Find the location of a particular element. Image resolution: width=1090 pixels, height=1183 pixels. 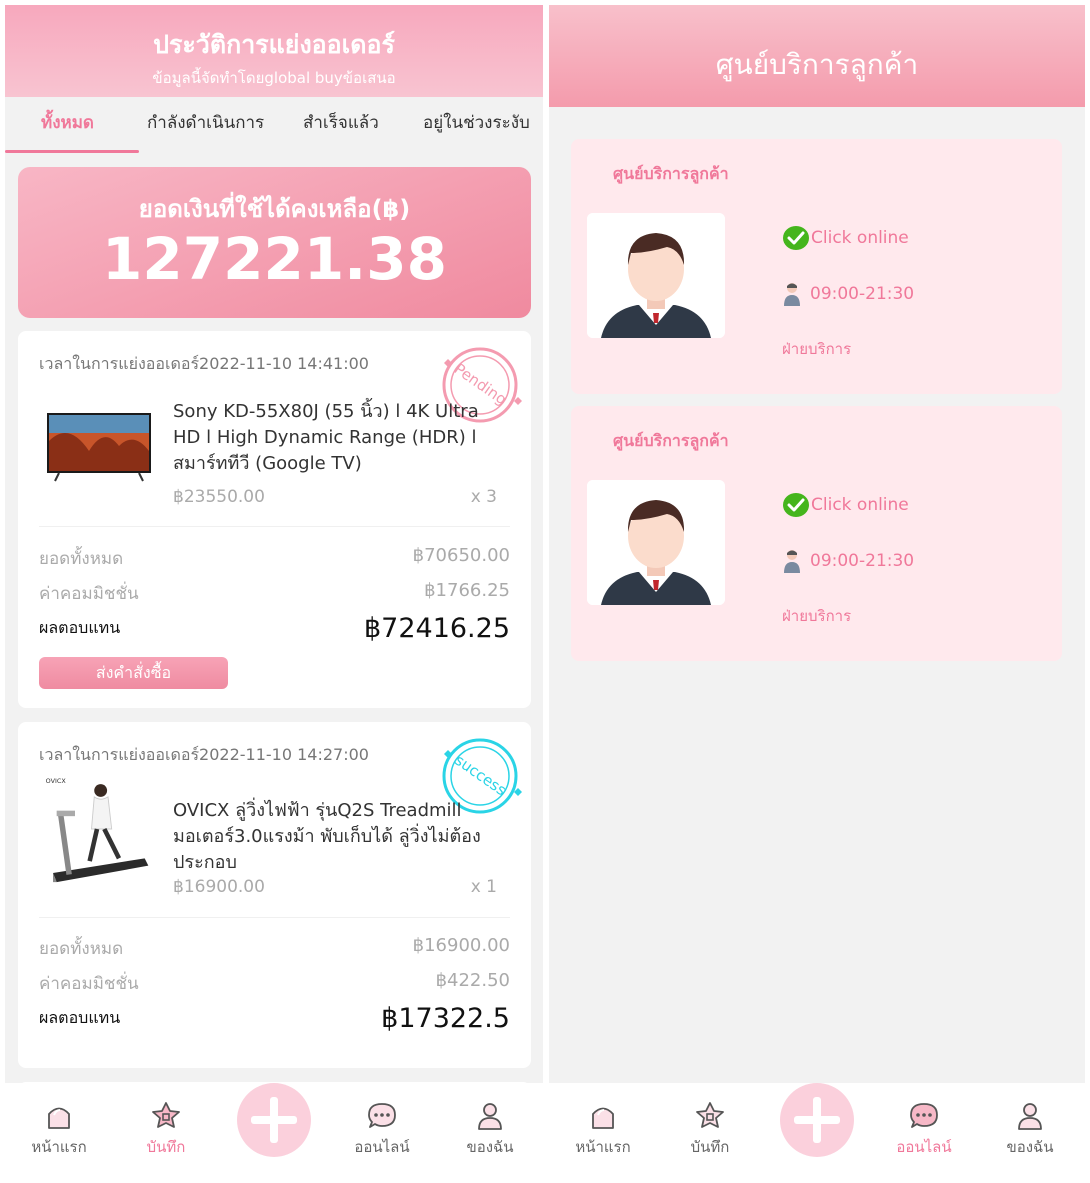

balance-card: ยอดเงินที่ใช้ได้คงเหลือ(฿) 127221.38 is located at coordinates (274, 242).